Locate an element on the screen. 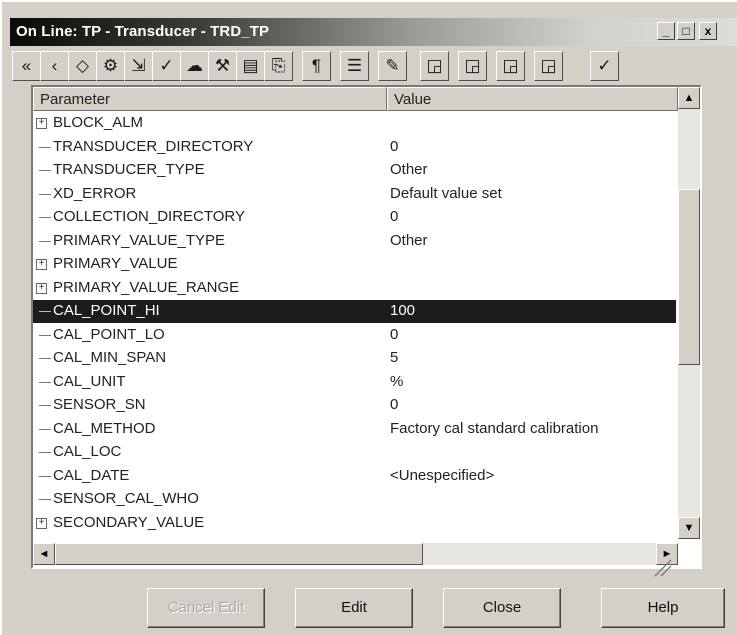  scroll-left-icon: ◄ is located at coordinates (44, 554).